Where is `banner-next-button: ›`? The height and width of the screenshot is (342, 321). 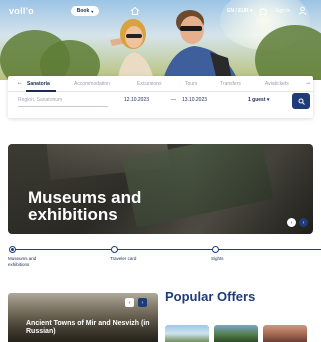
banner-next-button: › is located at coordinates (303, 222).